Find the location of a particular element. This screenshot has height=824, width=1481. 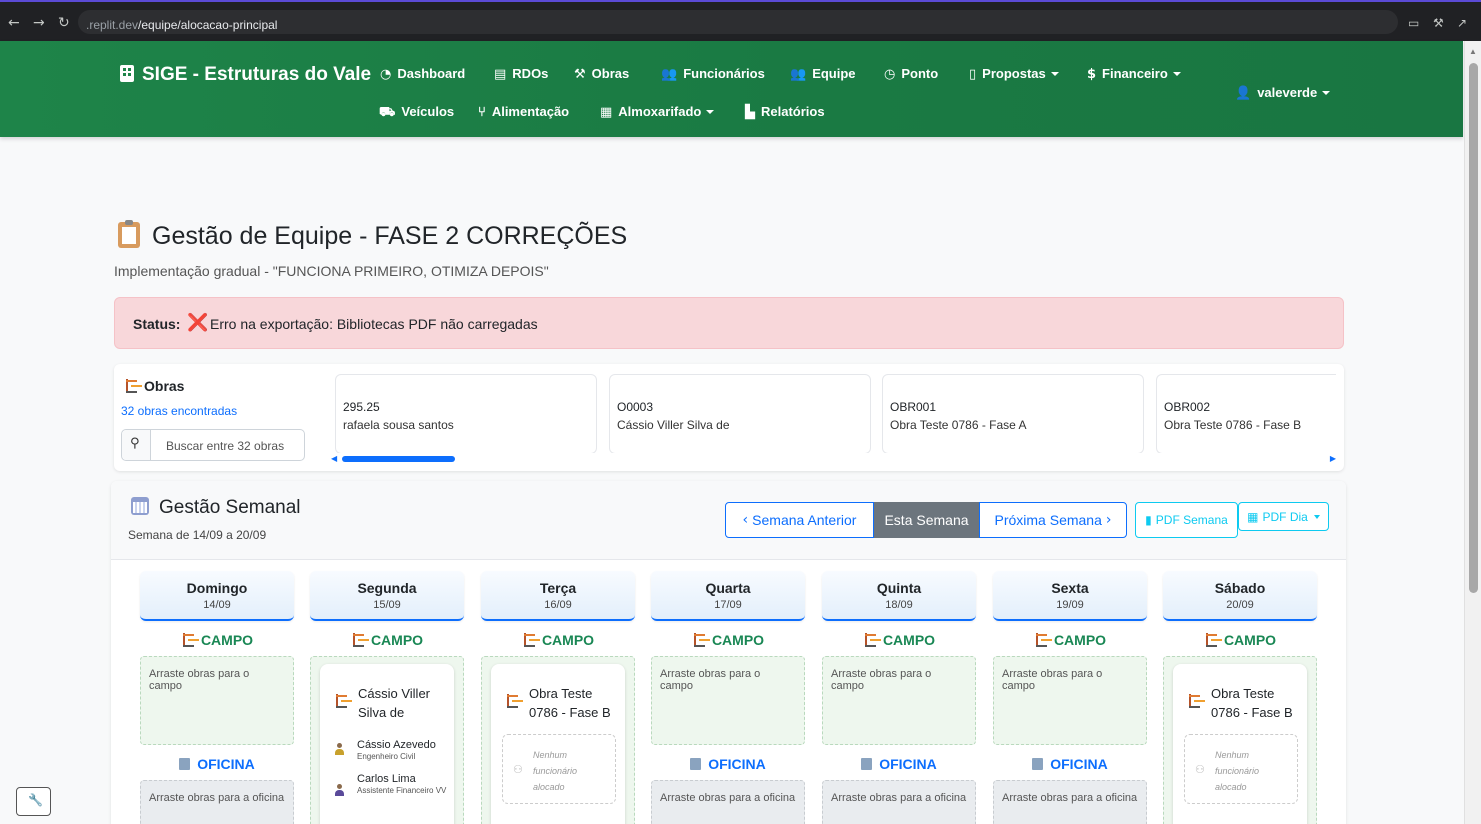

obra-card: O0003 Cássio Viller Silva de is located at coordinates (740, 414).